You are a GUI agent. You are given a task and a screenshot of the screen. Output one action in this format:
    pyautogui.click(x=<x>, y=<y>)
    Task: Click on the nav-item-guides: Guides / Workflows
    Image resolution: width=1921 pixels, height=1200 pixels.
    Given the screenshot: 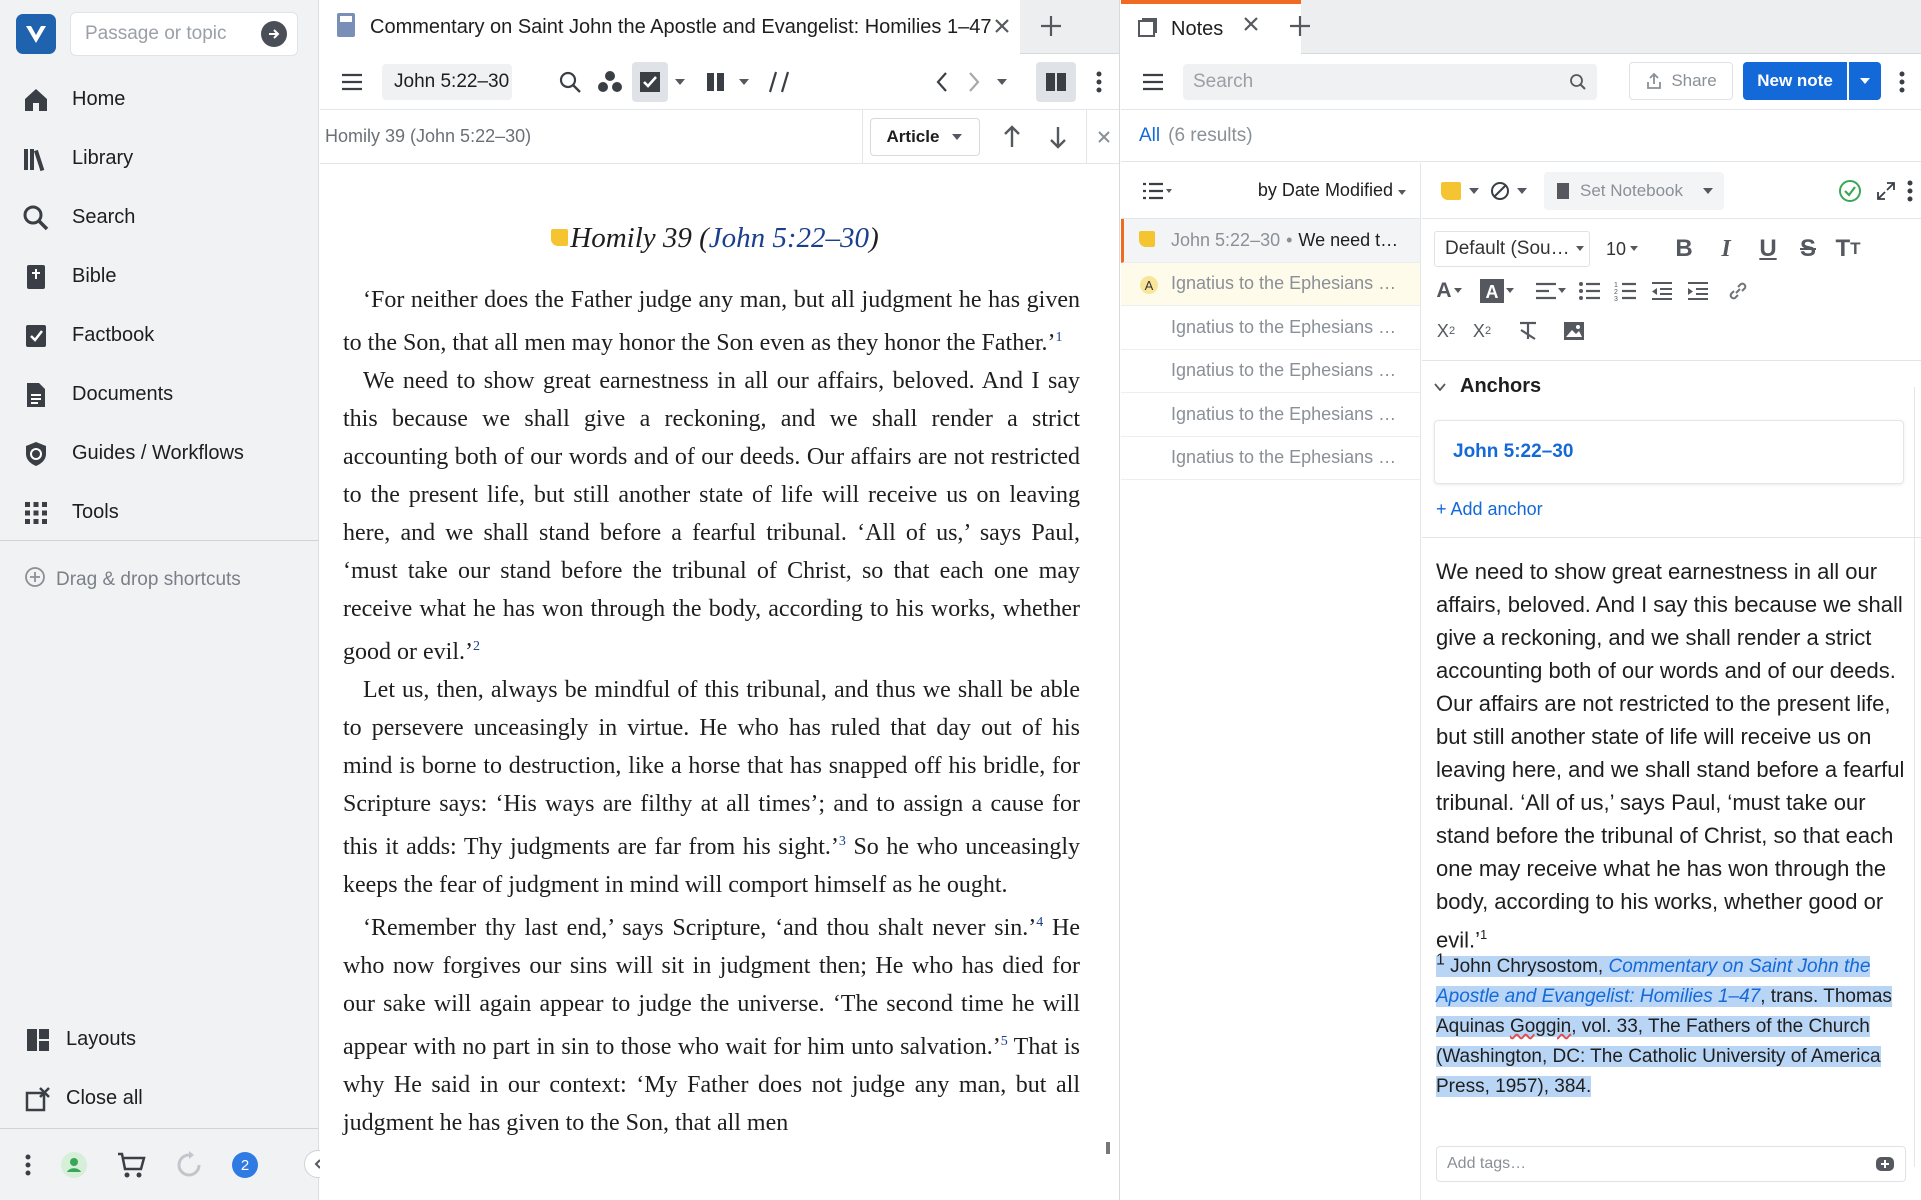 What is the action you would take?
    pyautogui.click(x=159, y=453)
    